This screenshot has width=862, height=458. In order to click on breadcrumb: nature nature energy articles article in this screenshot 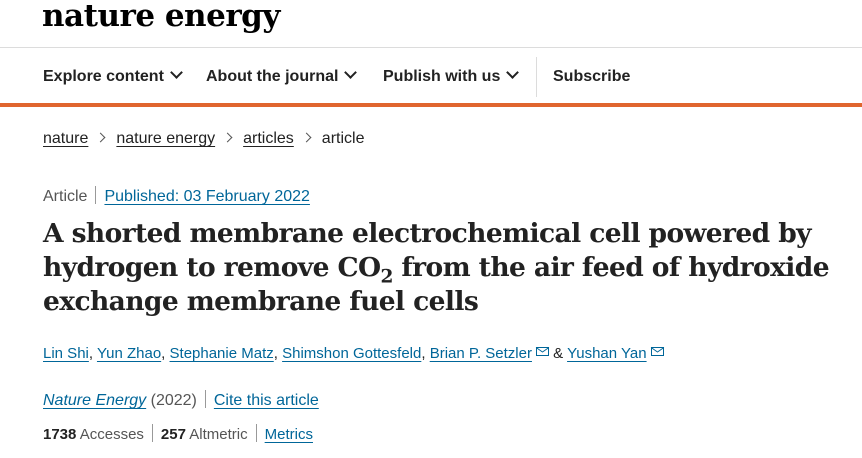, I will do `click(203, 139)`.